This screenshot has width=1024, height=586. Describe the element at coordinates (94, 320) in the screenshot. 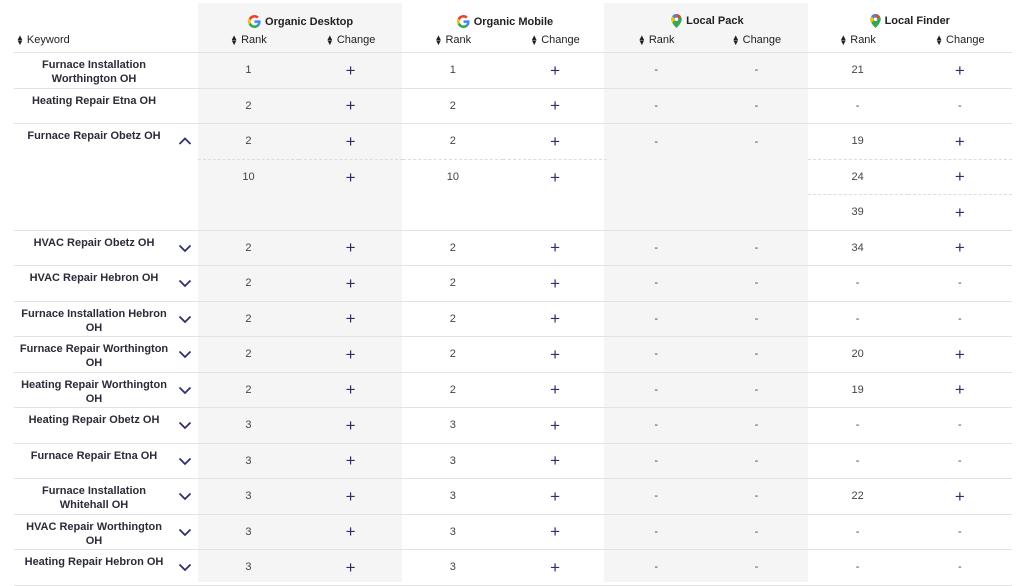

I see `keyword-text: Furnace Installation Hebron OH` at that location.